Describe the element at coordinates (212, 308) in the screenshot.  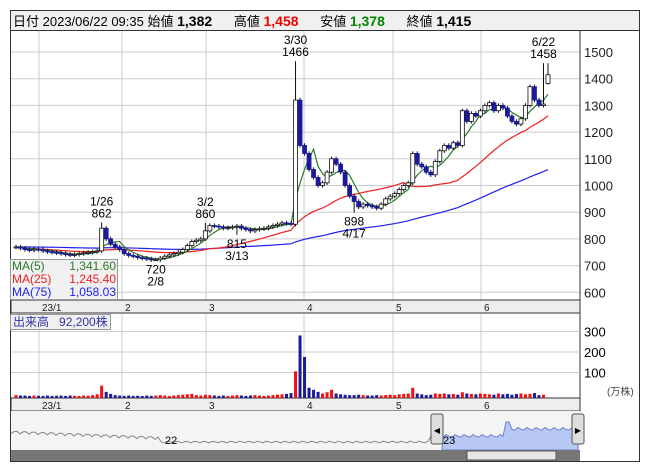
I see `month-label: 3` at that location.